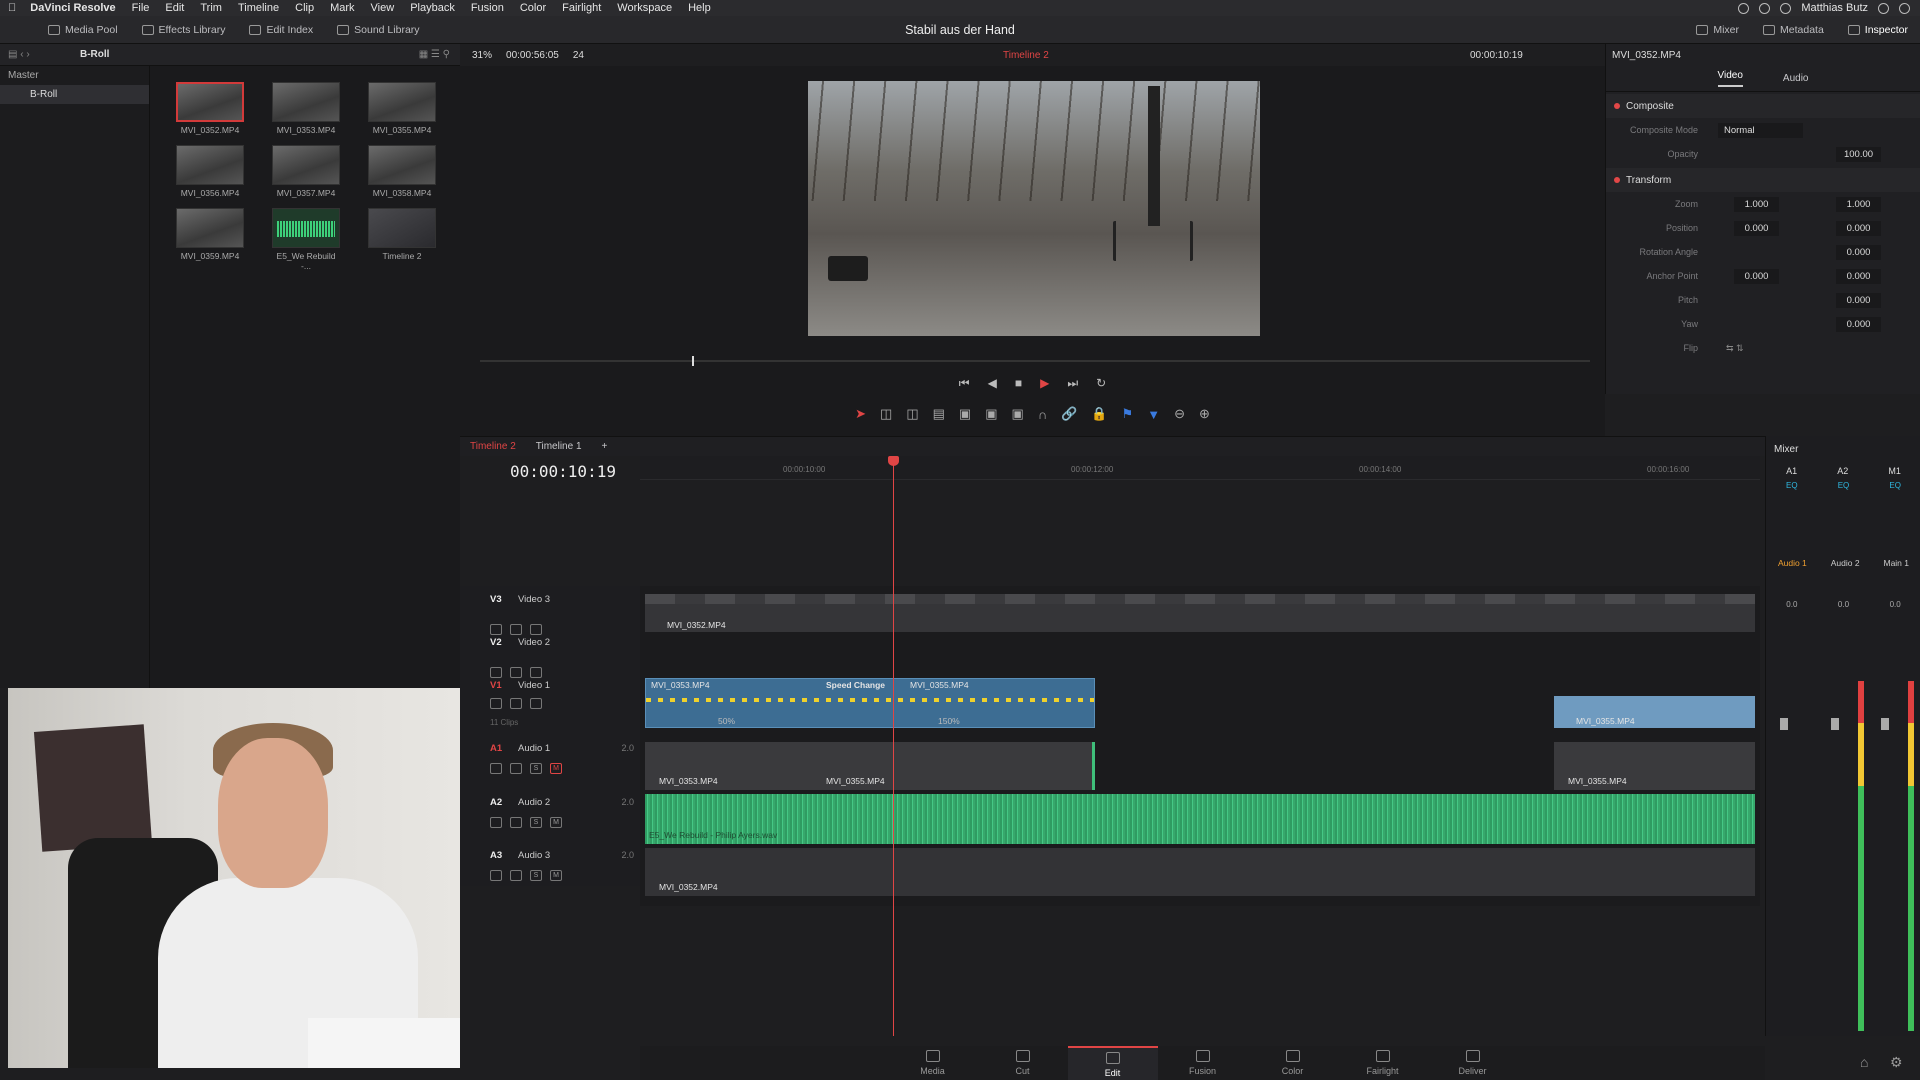  Describe the element at coordinates (886, 414) in the screenshot. I see `trim-tool-icon: ◫` at that location.